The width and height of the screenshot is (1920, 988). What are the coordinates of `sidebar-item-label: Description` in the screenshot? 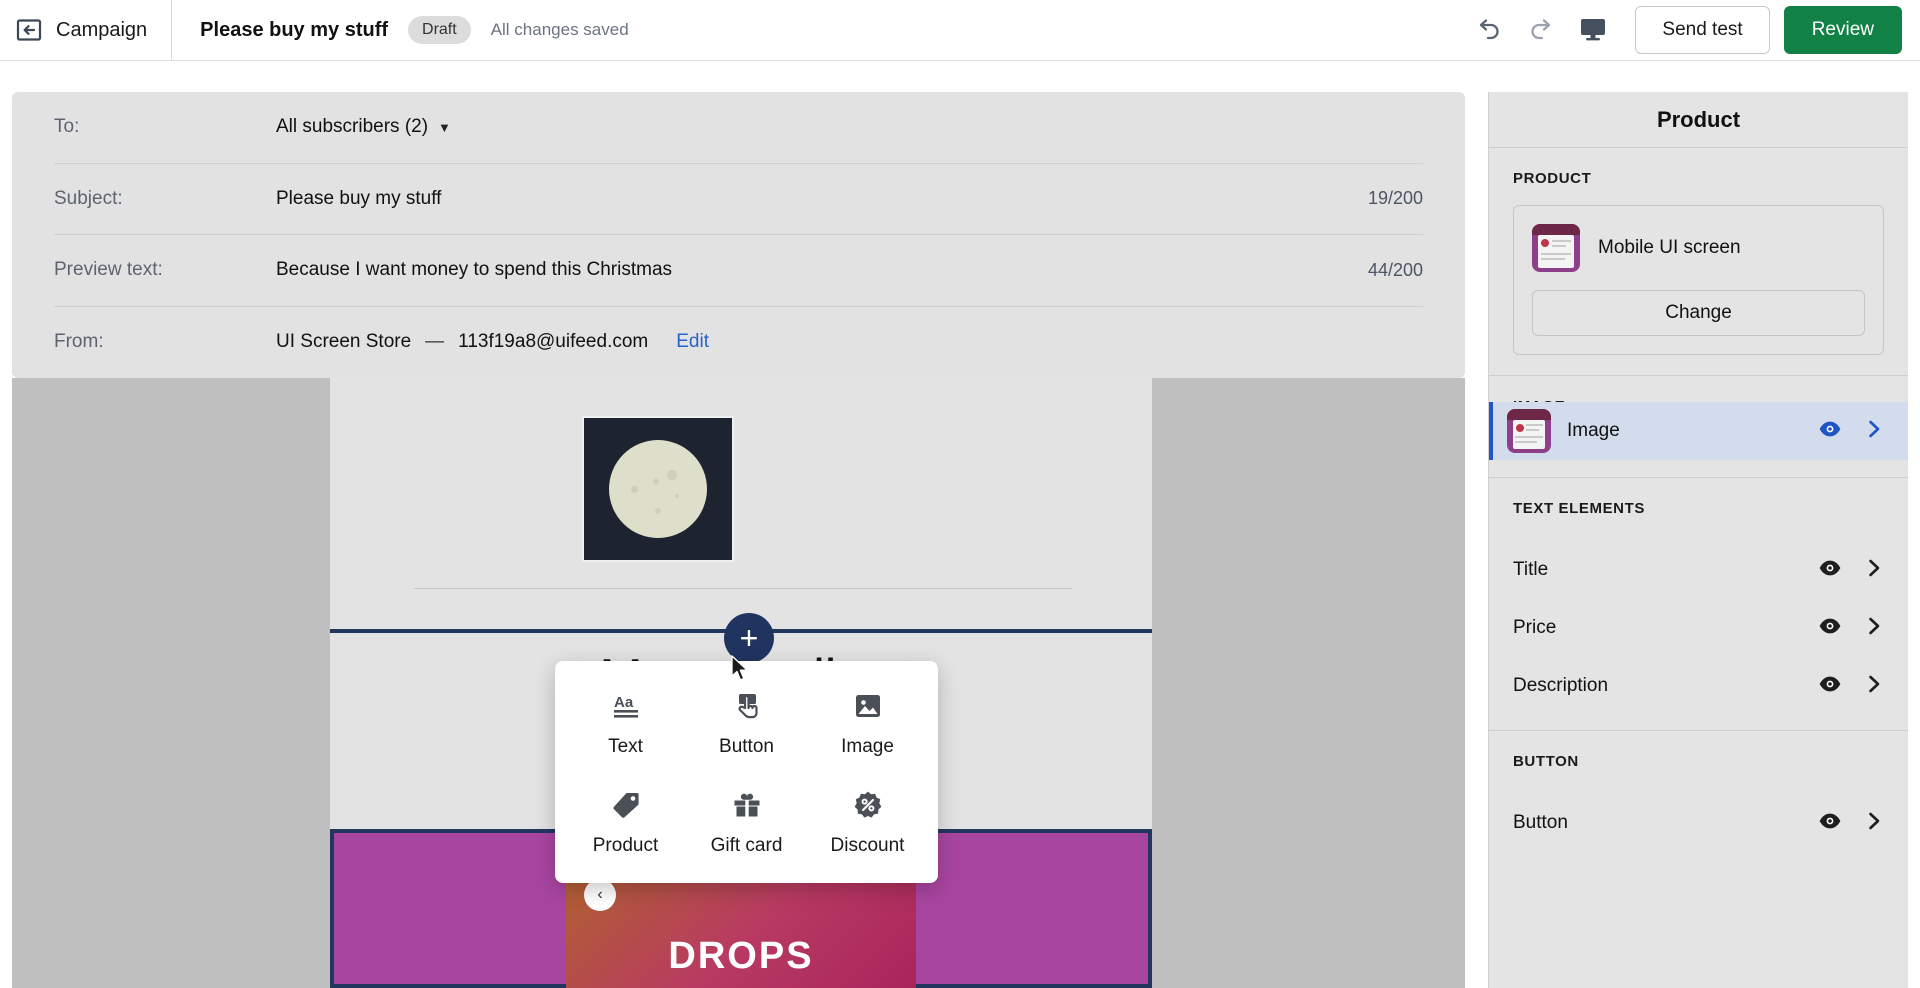 It's located at (1561, 685).